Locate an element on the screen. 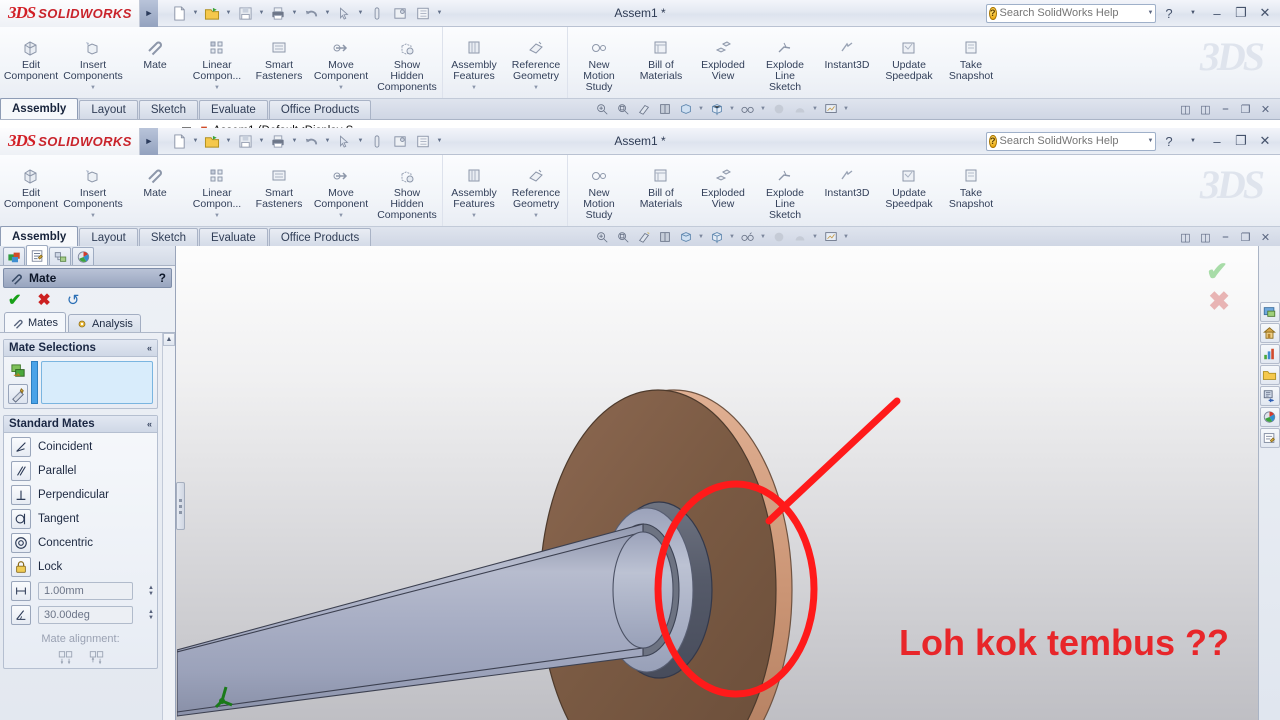 This screenshot has height=720, width=1280. property-manager-scrollbar: ▲ is located at coordinates (168, 526).